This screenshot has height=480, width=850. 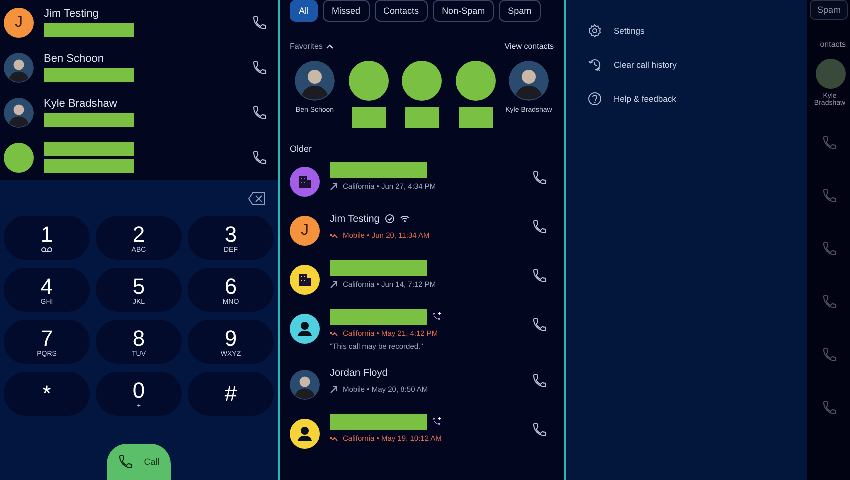 I want to click on caller-name: Jordan Floyd, so click(x=359, y=373).